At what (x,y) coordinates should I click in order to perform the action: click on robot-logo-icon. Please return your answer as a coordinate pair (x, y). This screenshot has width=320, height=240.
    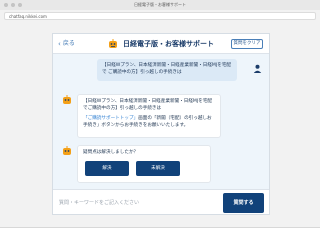
    Looking at the image, I should click on (113, 43).